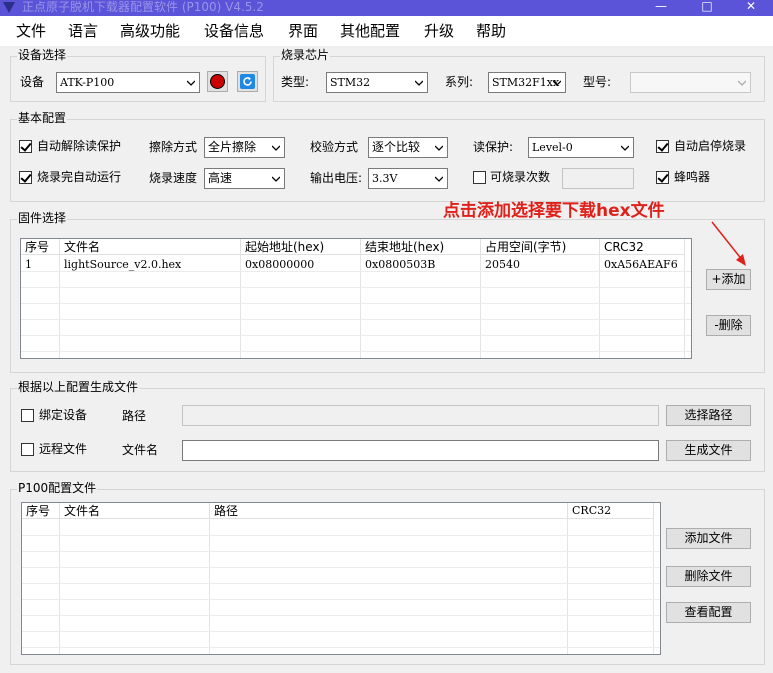  Describe the element at coordinates (244, 178) in the screenshot. I see `speed-combo: 高速` at that location.